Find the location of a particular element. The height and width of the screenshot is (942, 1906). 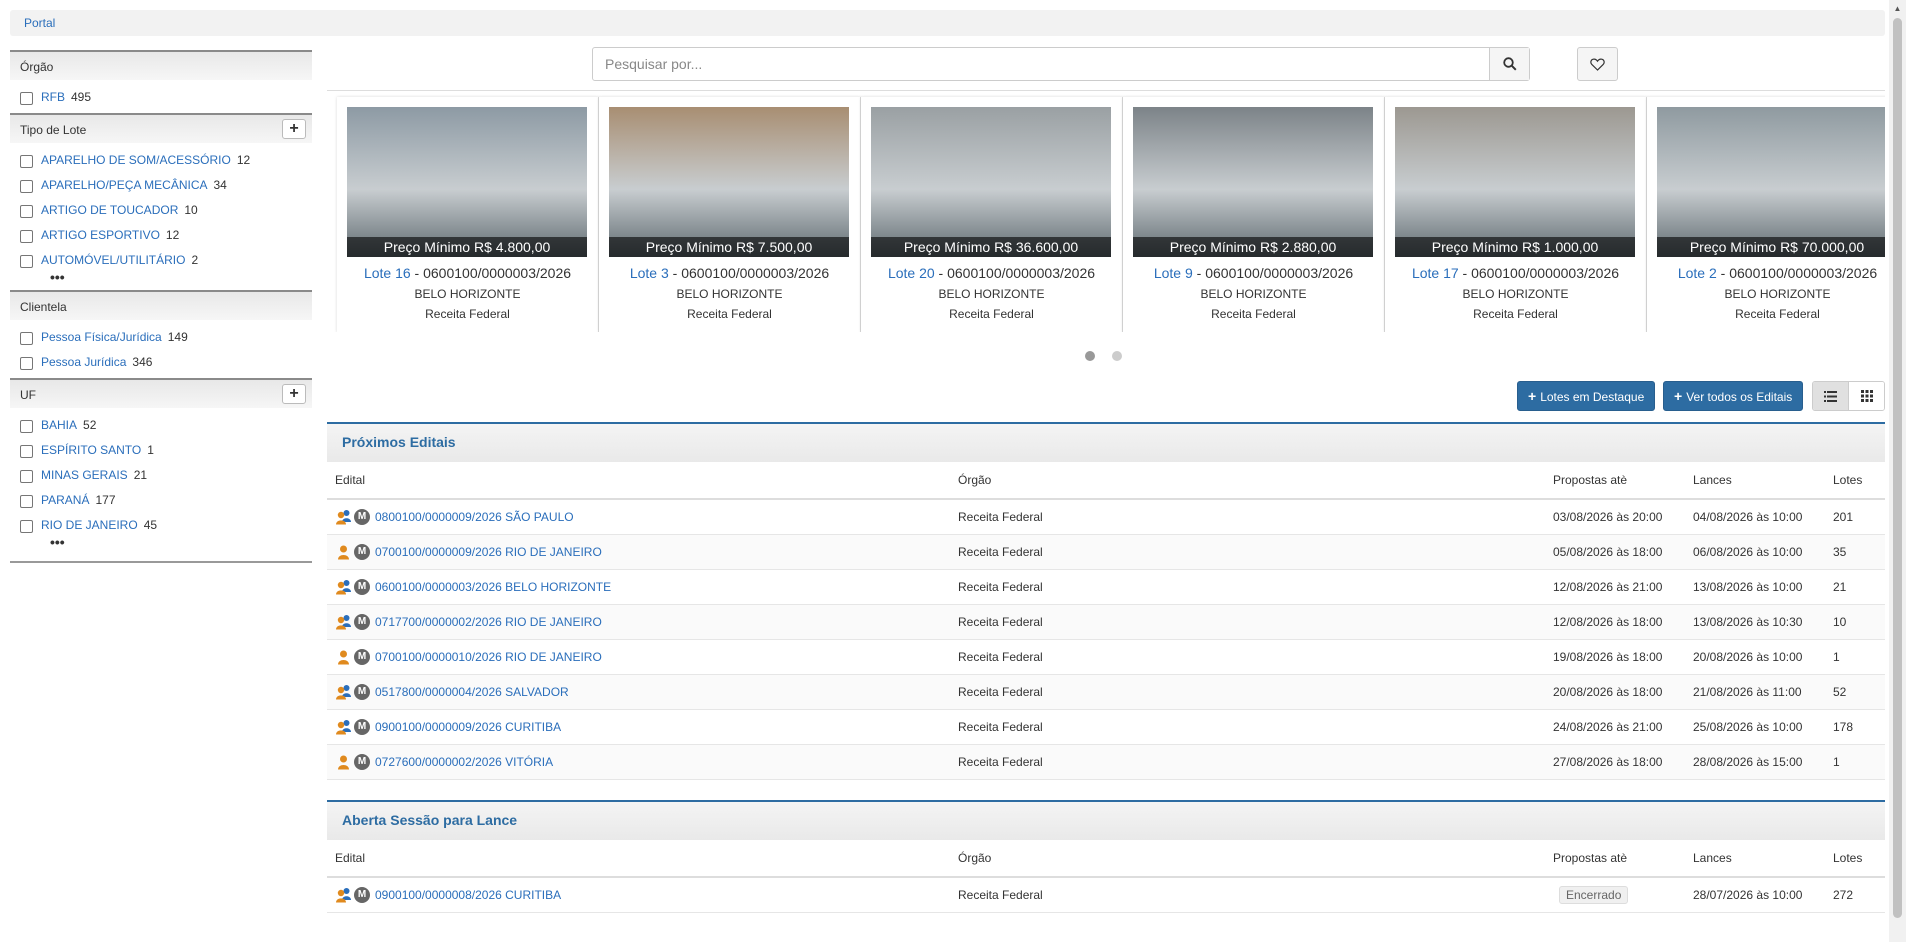

facet-item-label: Pessoa Física/Jurídica is located at coordinates (101, 337).